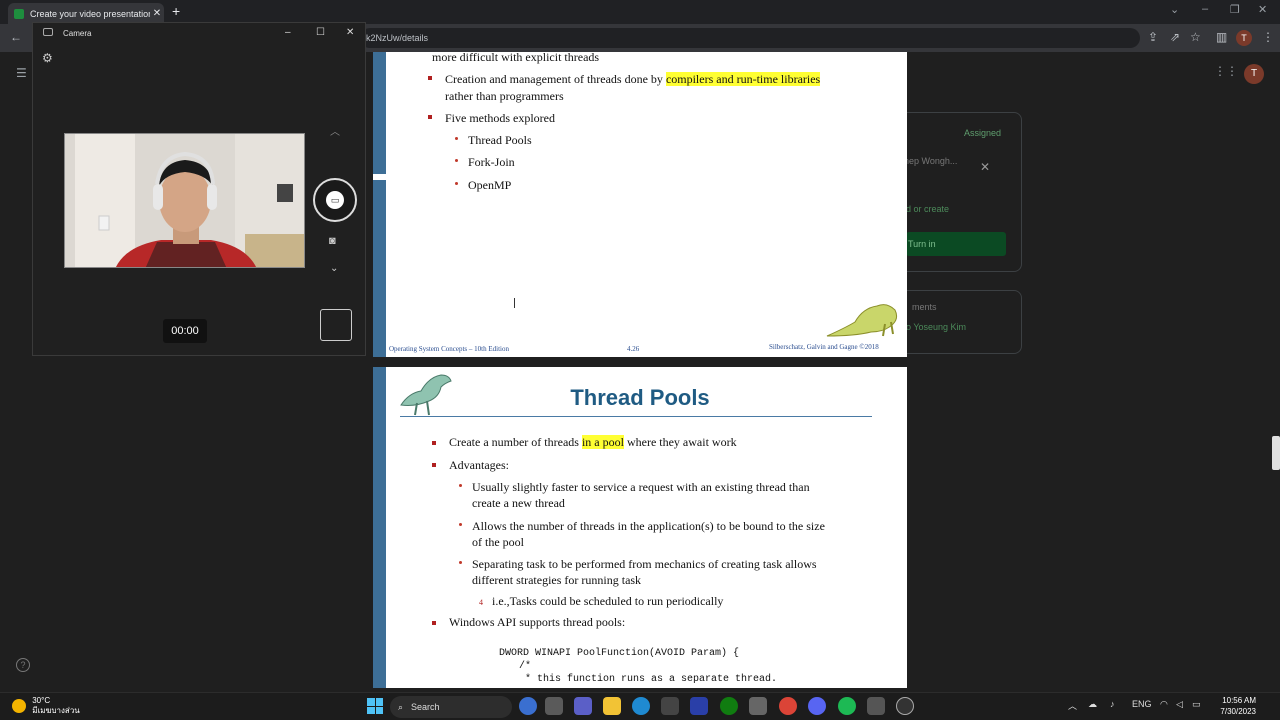 Image resolution: width=1280 pixels, height=720 pixels. Describe the element at coordinates (788, 706) in the screenshot. I see `chrome-icon` at that location.